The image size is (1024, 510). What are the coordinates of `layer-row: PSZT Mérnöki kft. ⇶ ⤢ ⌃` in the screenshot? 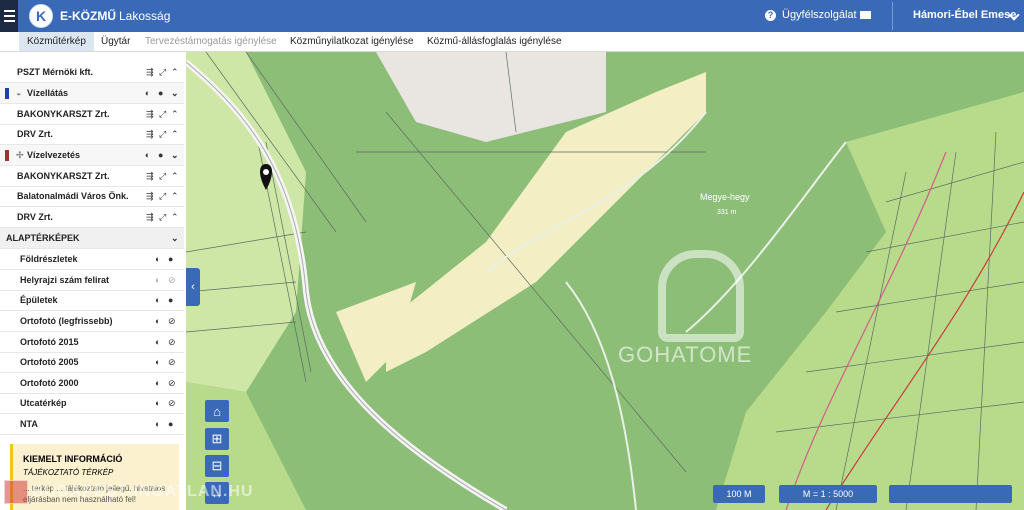 It's located at (92, 72).